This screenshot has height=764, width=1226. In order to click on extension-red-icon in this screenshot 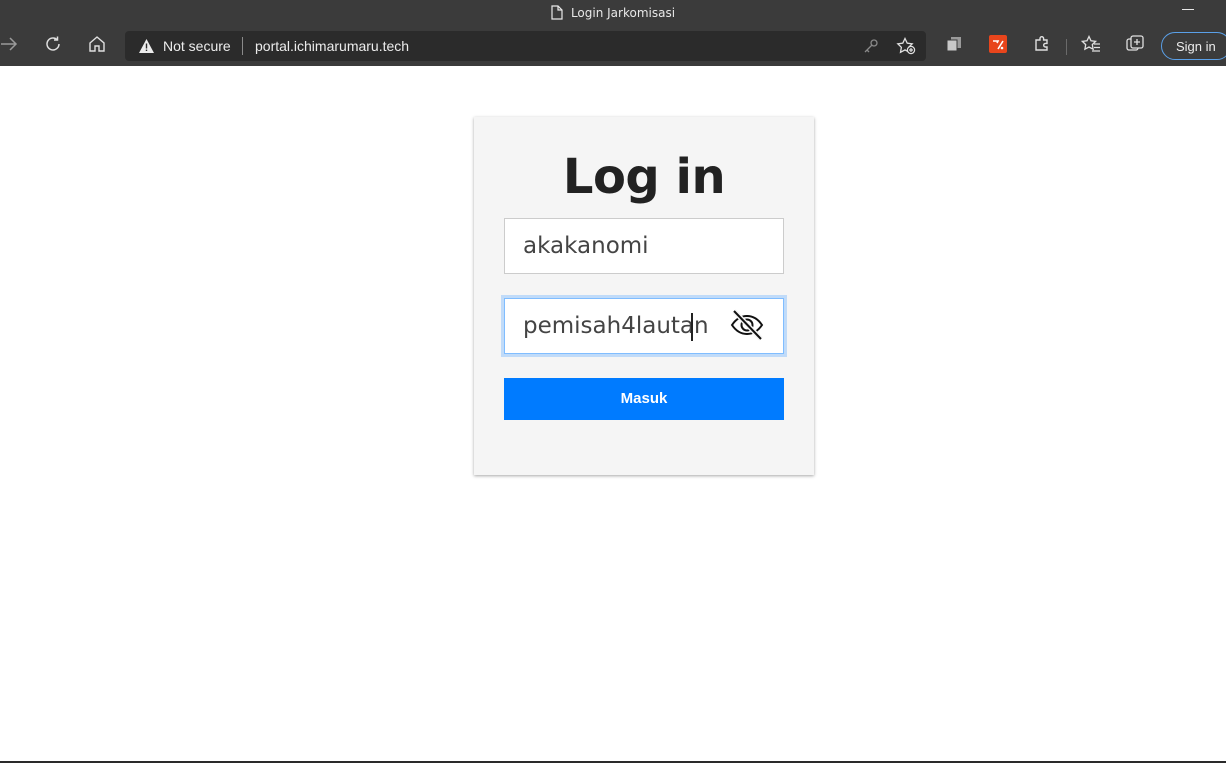, I will do `click(998, 46)`.